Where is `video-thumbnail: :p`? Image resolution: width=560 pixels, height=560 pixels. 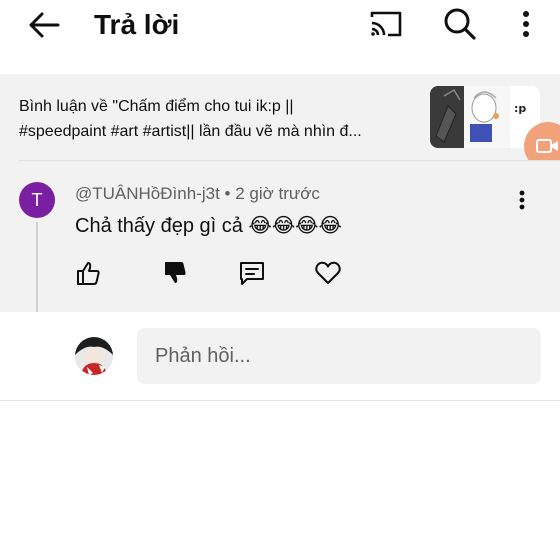 video-thumbnail: :p is located at coordinates (485, 117).